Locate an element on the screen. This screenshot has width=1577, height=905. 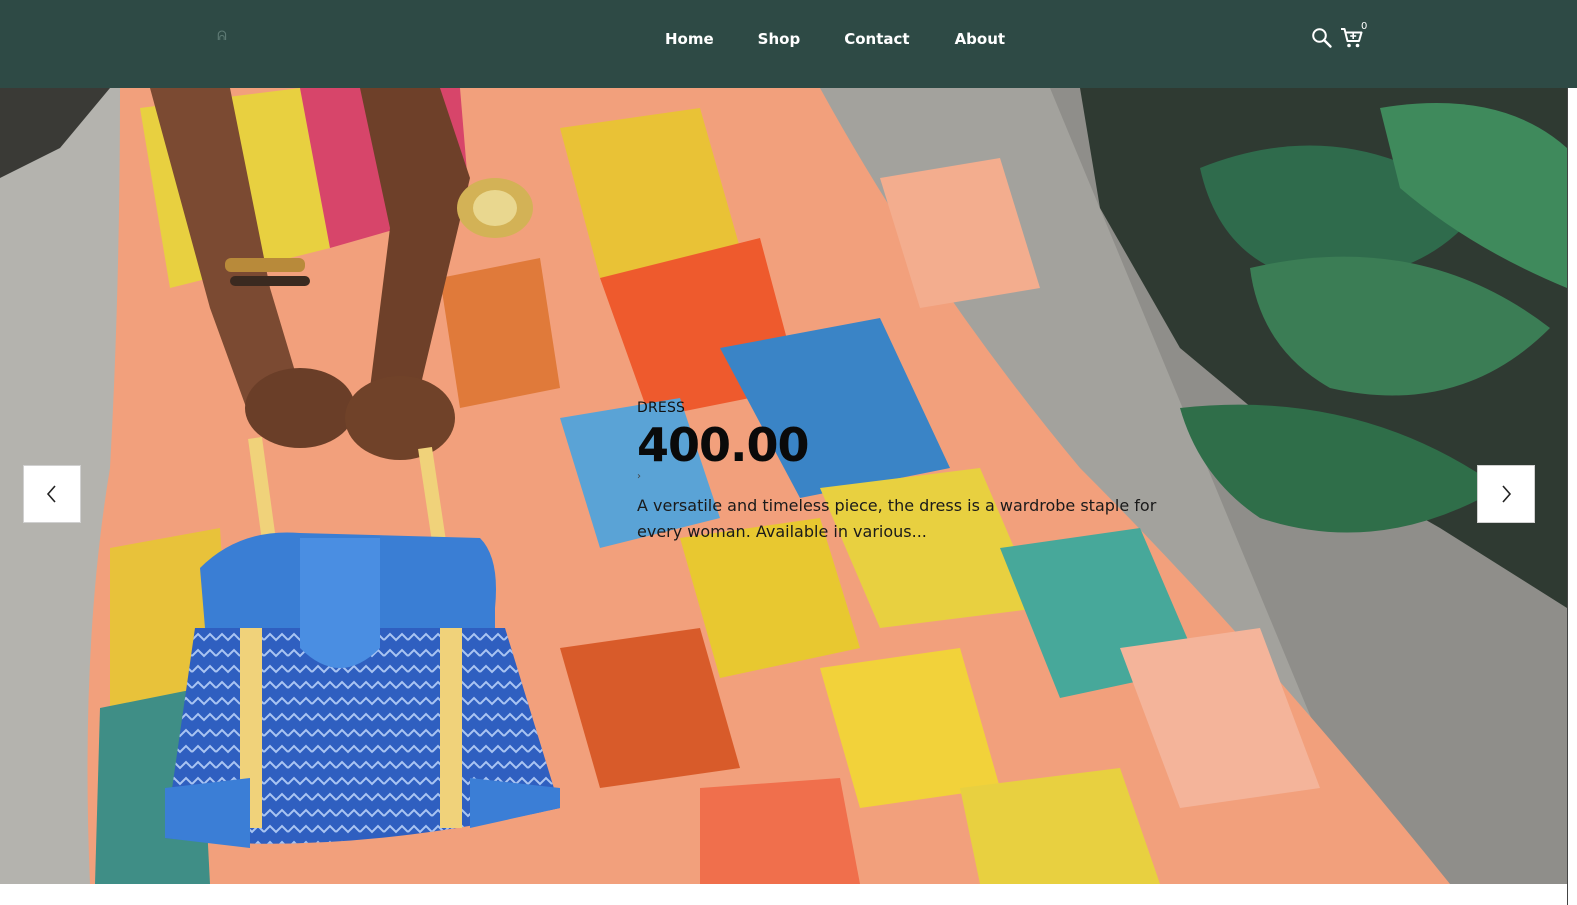
site-header: ᕱ Home Shop Contact About 0 is located at coordinates (788, 44).